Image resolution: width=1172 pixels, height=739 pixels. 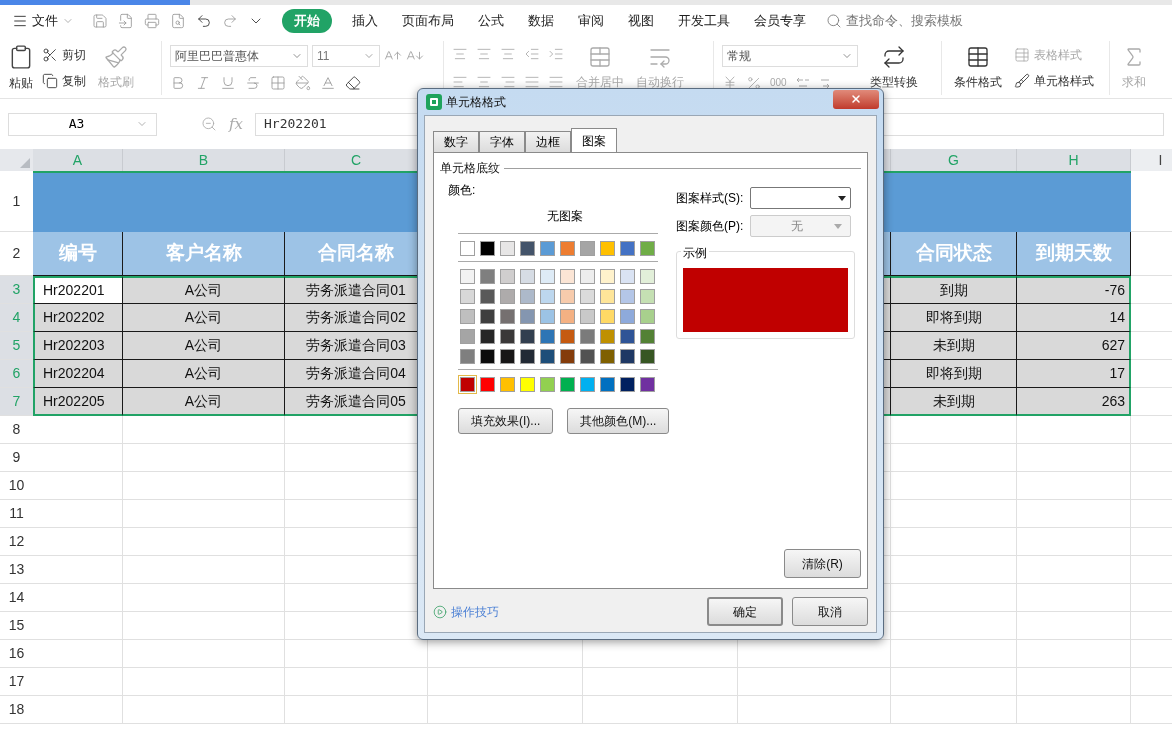 I want to click on pattern-color-label: 图案颜色(P):, so click(x=710, y=226).